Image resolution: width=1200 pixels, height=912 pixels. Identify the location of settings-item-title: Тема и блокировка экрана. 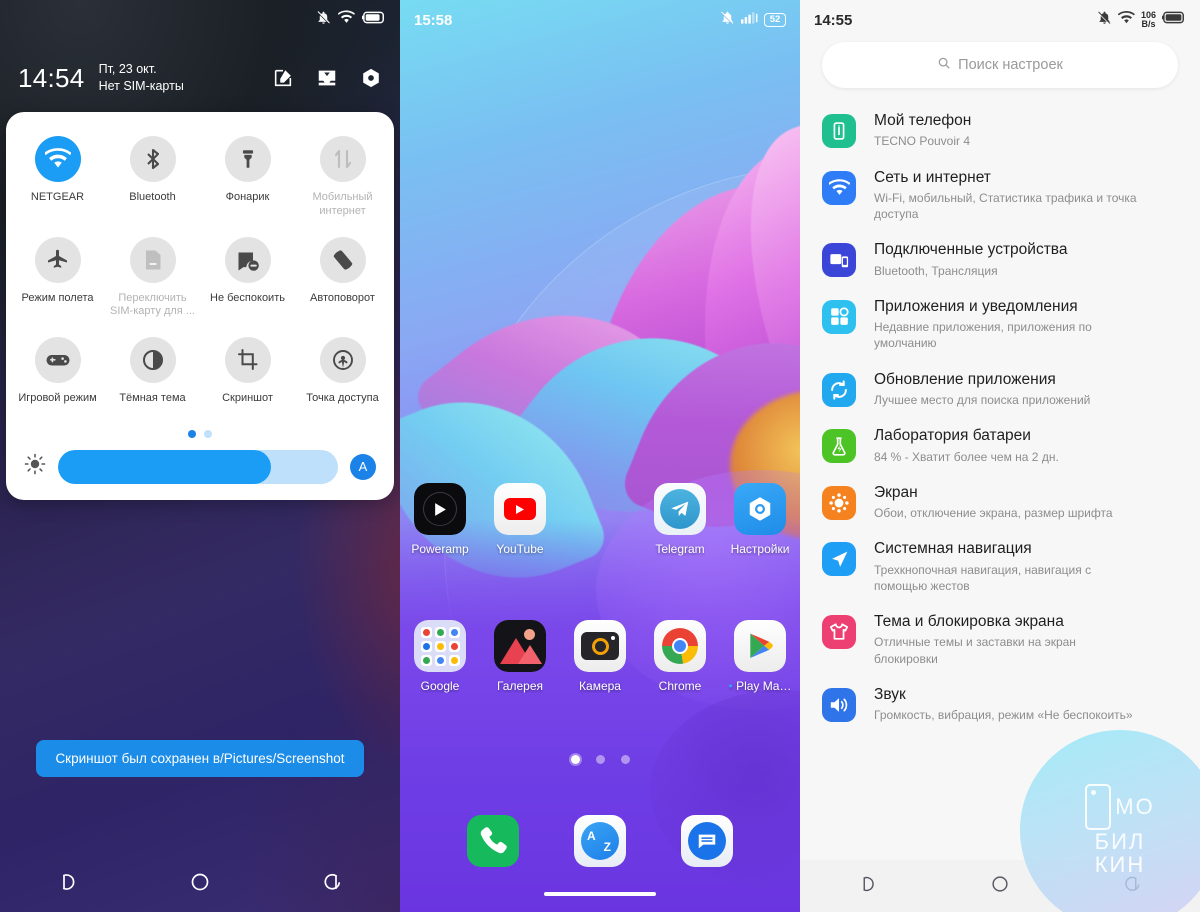
(969, 622).